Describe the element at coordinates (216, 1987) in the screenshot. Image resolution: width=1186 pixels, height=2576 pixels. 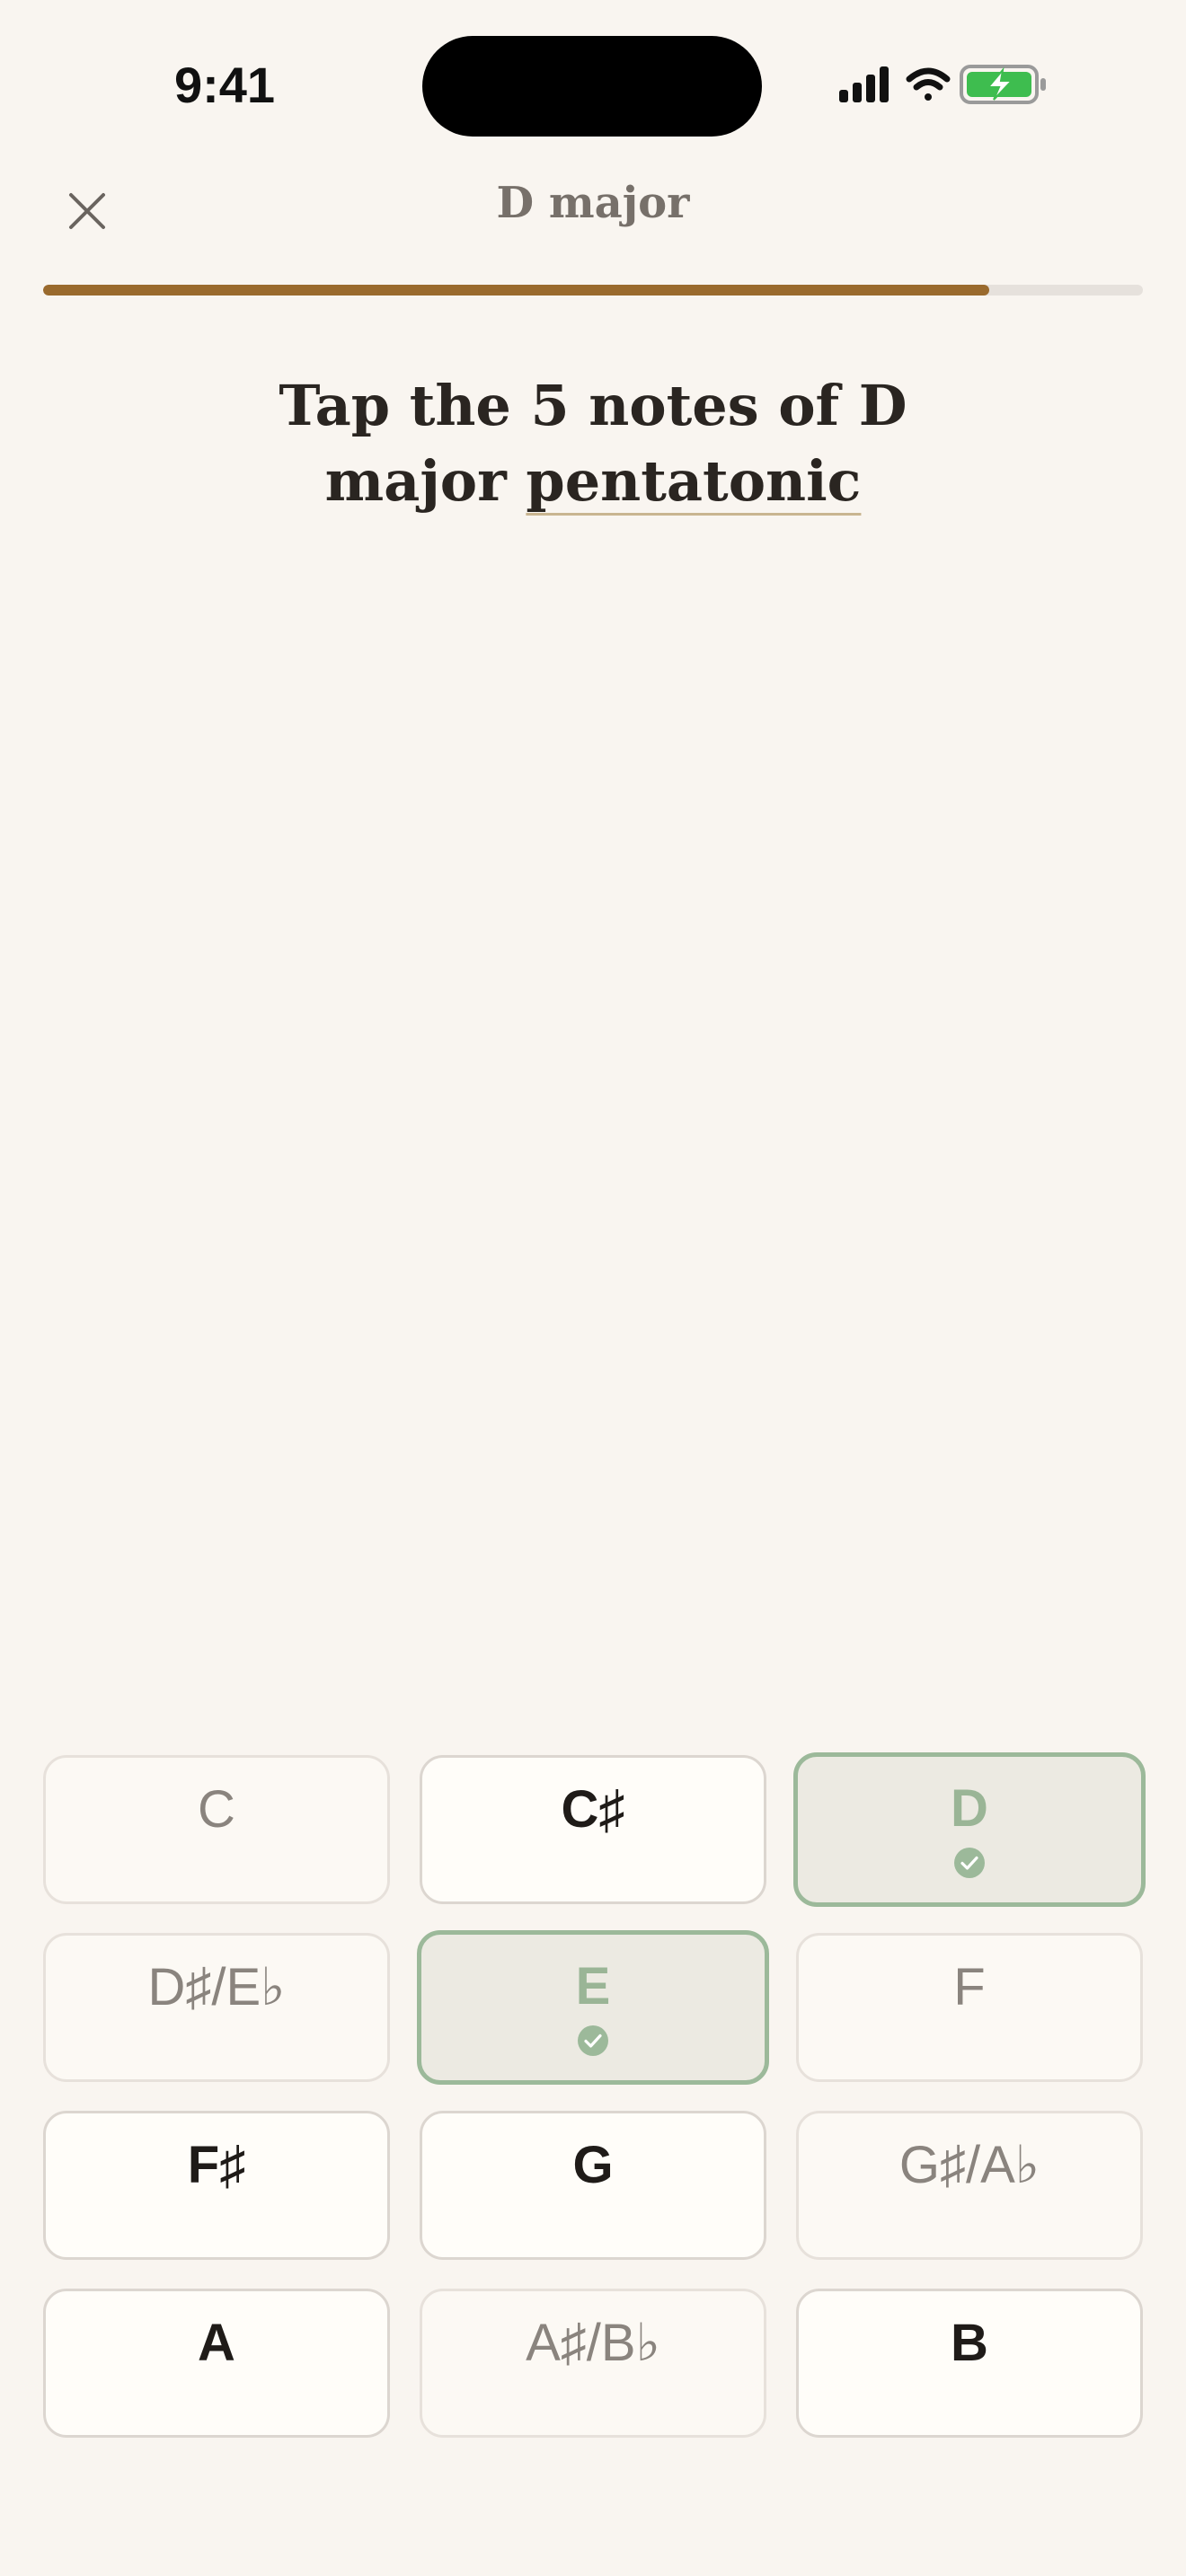
I see `note-label: D♯/E♭` at that location.